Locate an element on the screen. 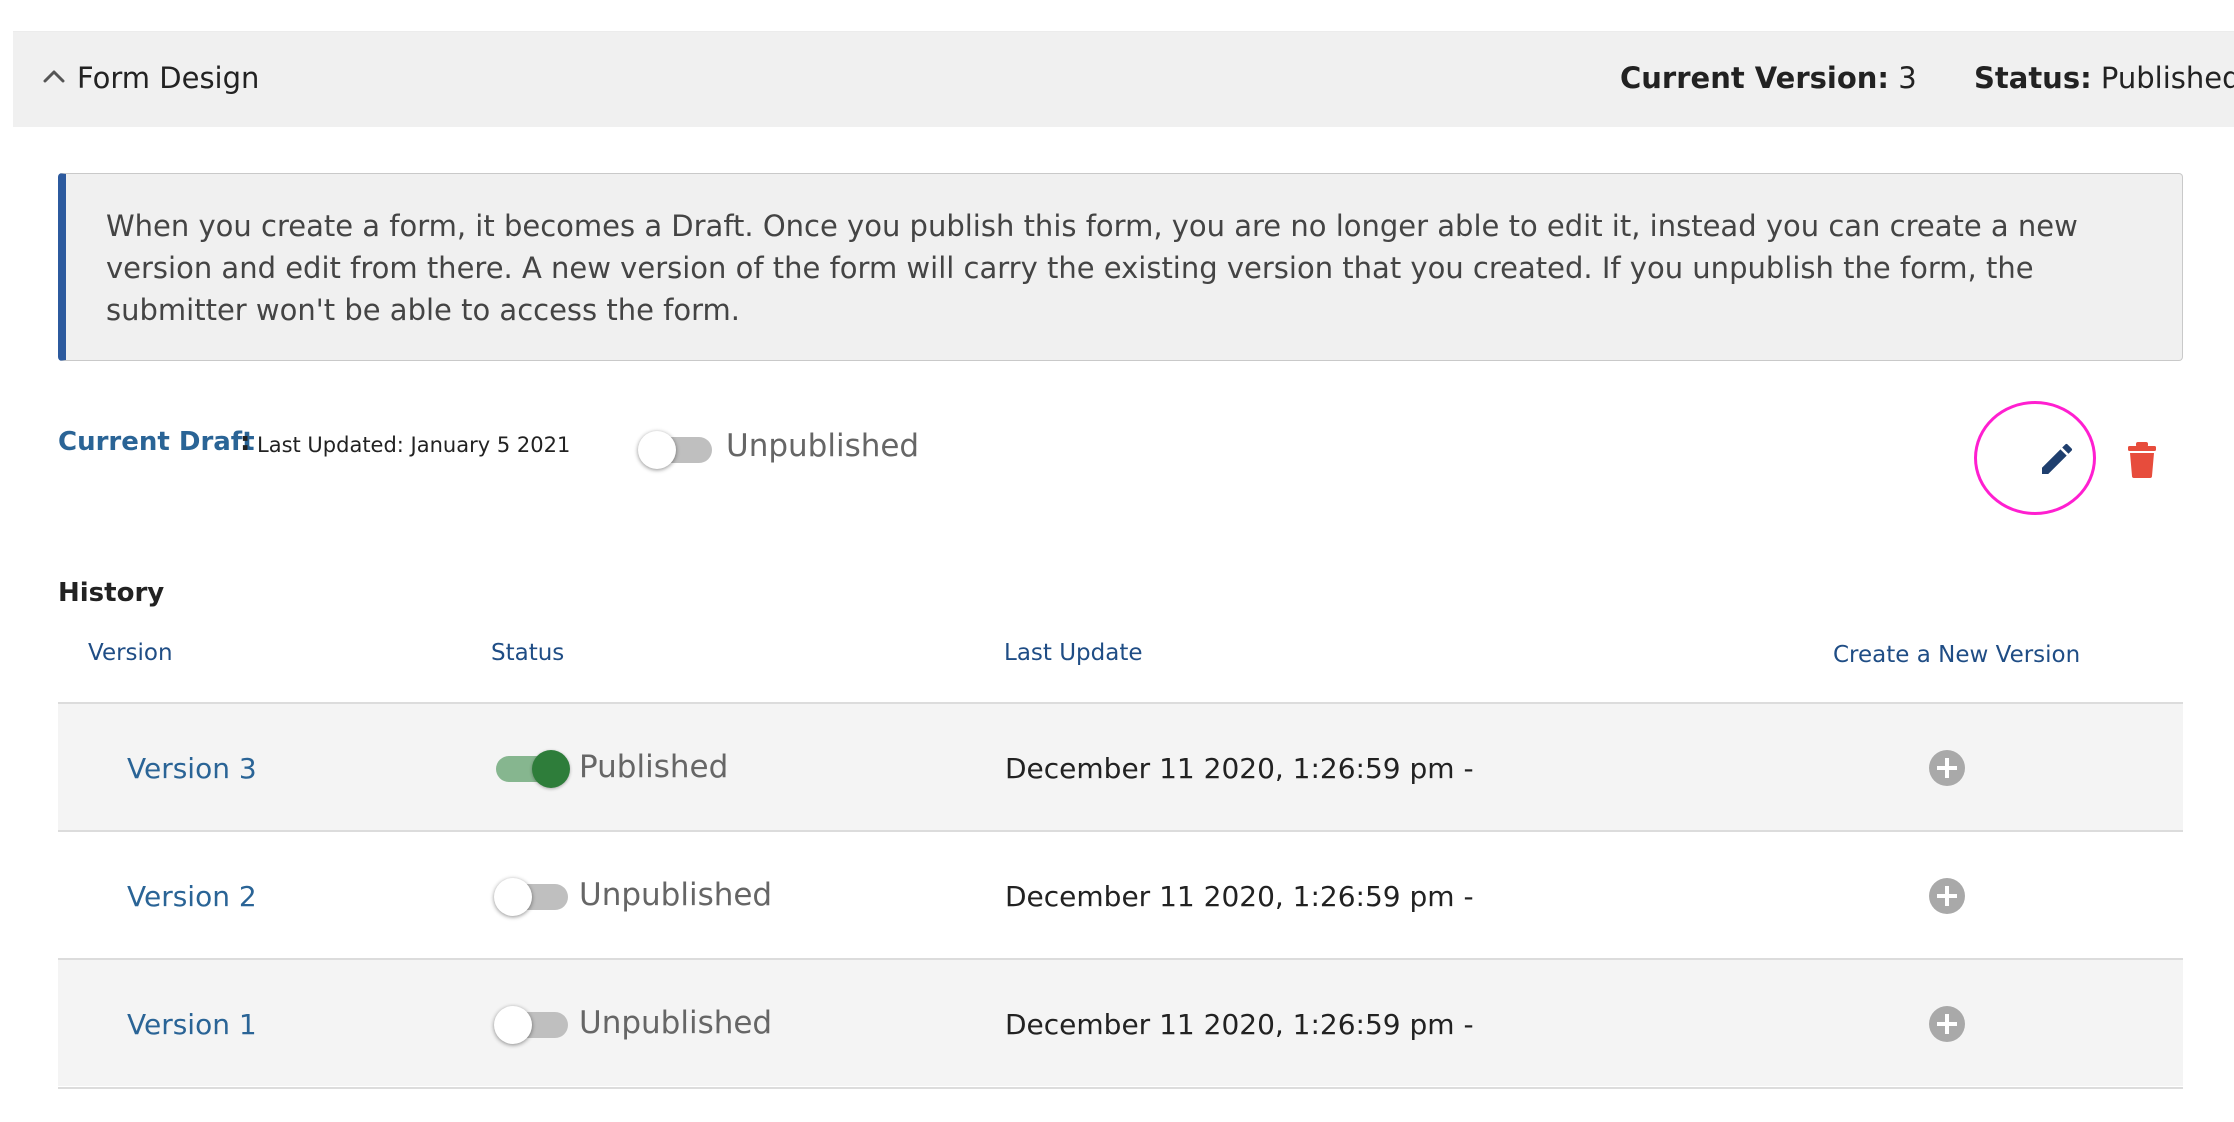 The height and width of the screenshot is (1122, 2234). version-link: Version 1 is located at coordinates (192, 1024).